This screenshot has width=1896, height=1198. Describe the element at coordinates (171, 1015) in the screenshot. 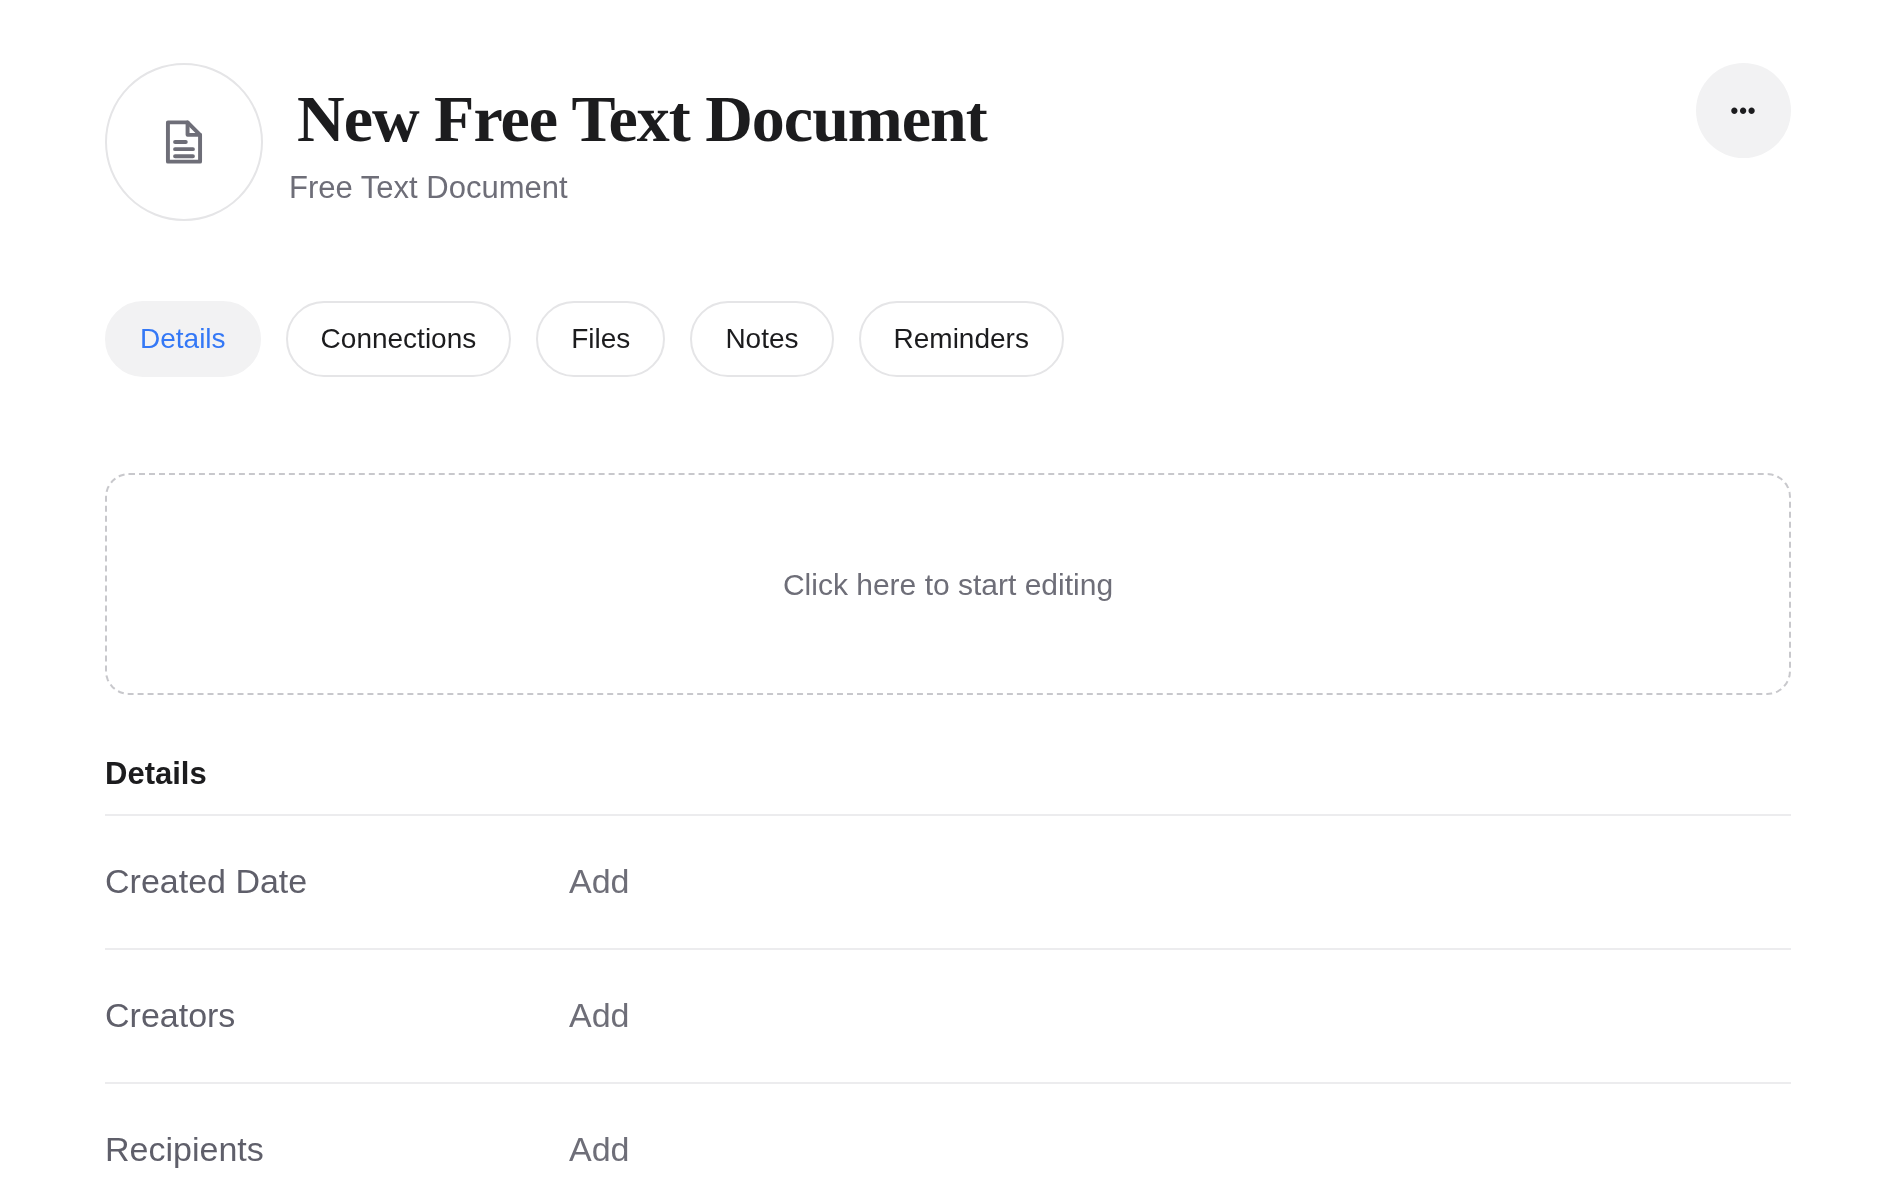

I see `field-label: Creators` at that location.